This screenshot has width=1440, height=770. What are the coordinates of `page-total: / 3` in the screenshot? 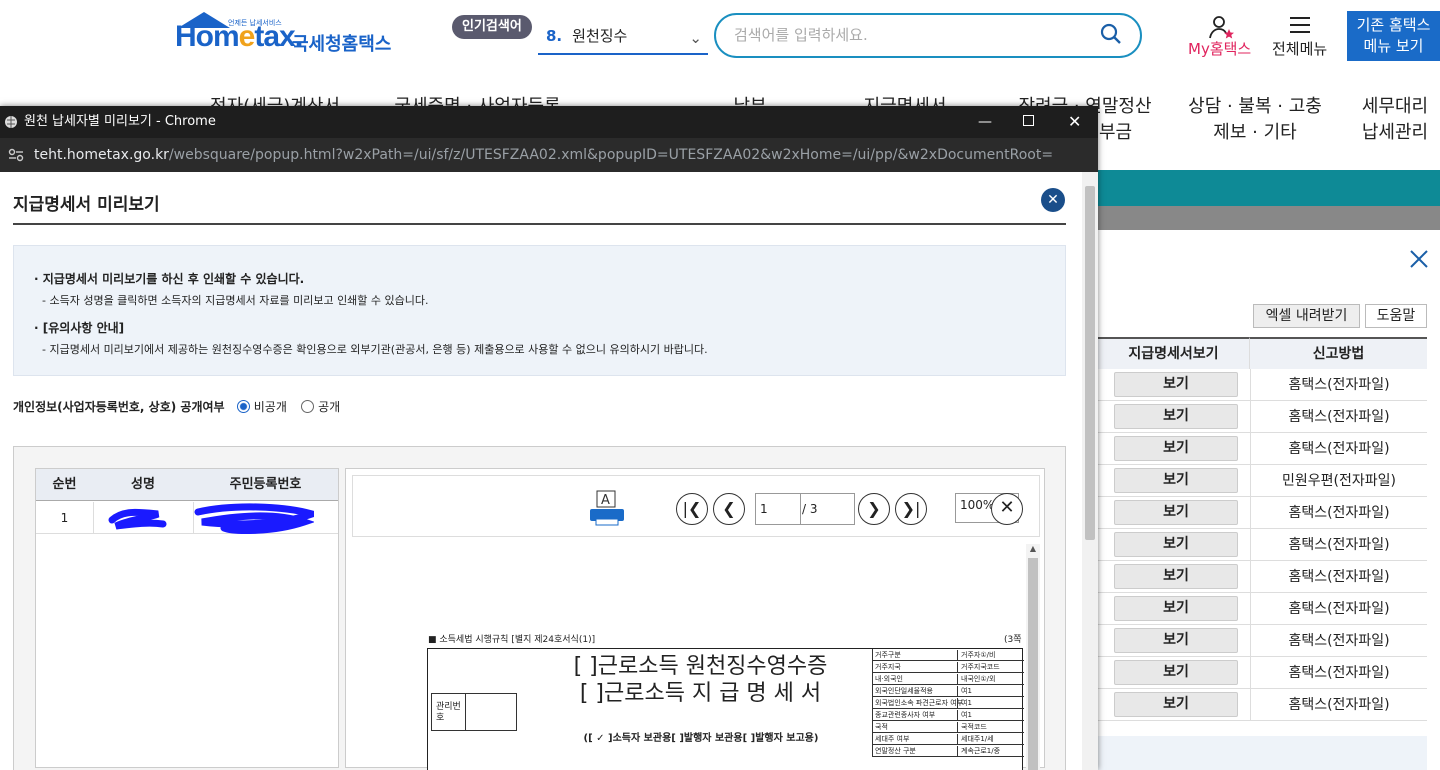 It's located at (810, 509).